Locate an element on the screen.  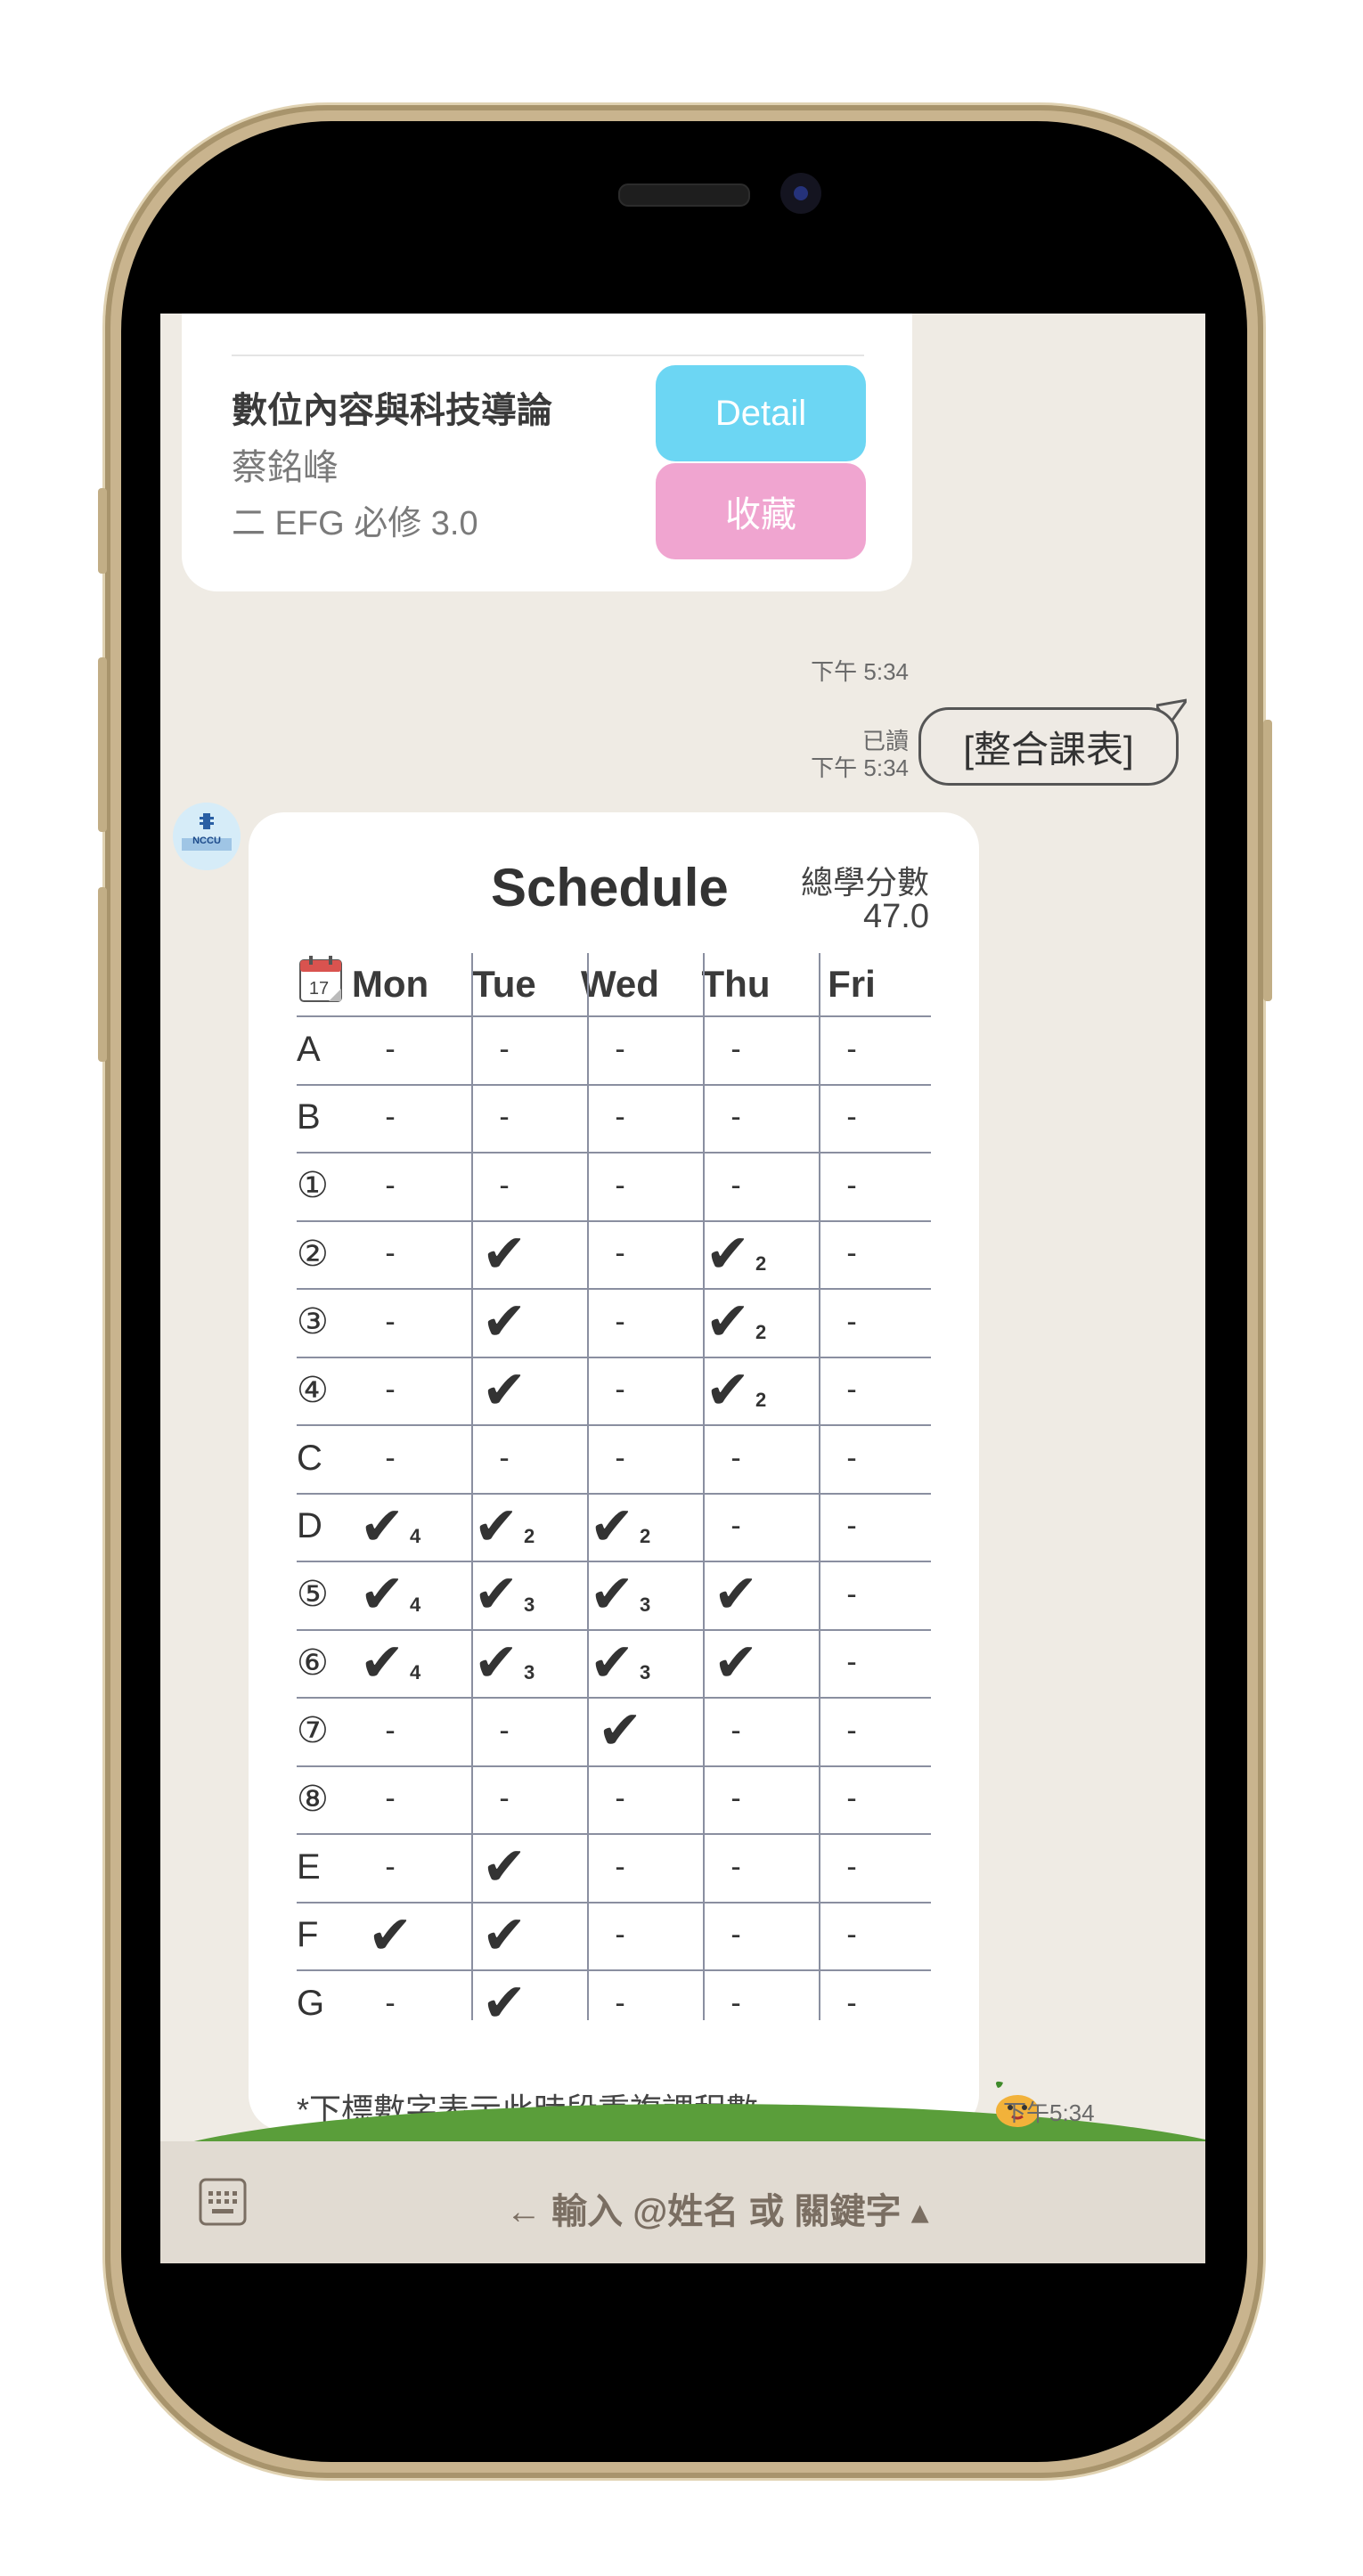
input-bar: ← 輸入 @姓名 或 關鍵字 ▴ is located at coordinates (682, 2202).